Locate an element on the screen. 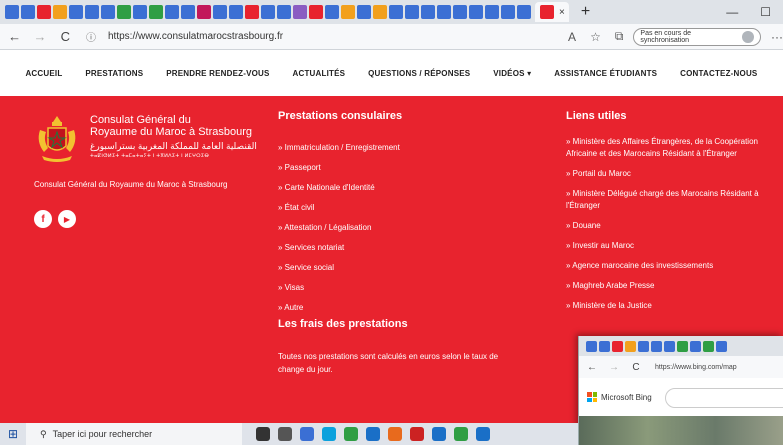 This screenshot has height=445, width=783. bing-back-button: ← is located at coordinates (592, 367).